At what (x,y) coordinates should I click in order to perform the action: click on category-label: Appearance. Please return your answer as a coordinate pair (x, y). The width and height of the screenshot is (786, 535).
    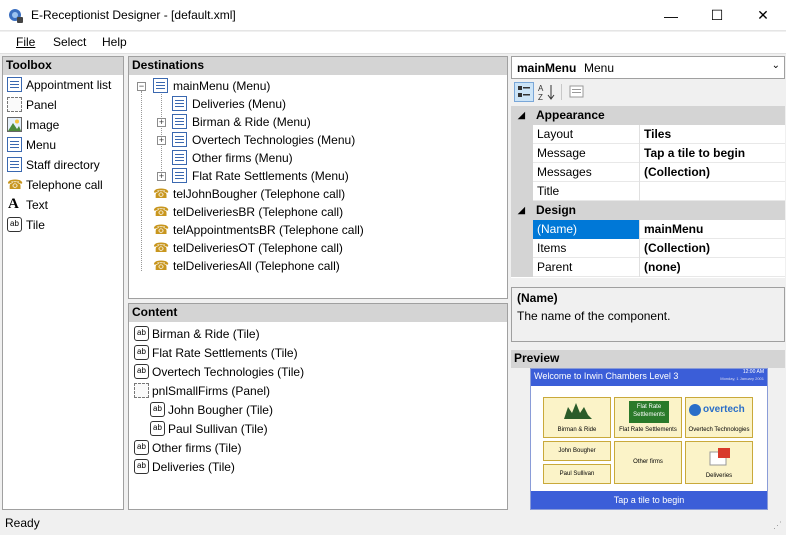
    Looking at the image, I should click on (570, 115).